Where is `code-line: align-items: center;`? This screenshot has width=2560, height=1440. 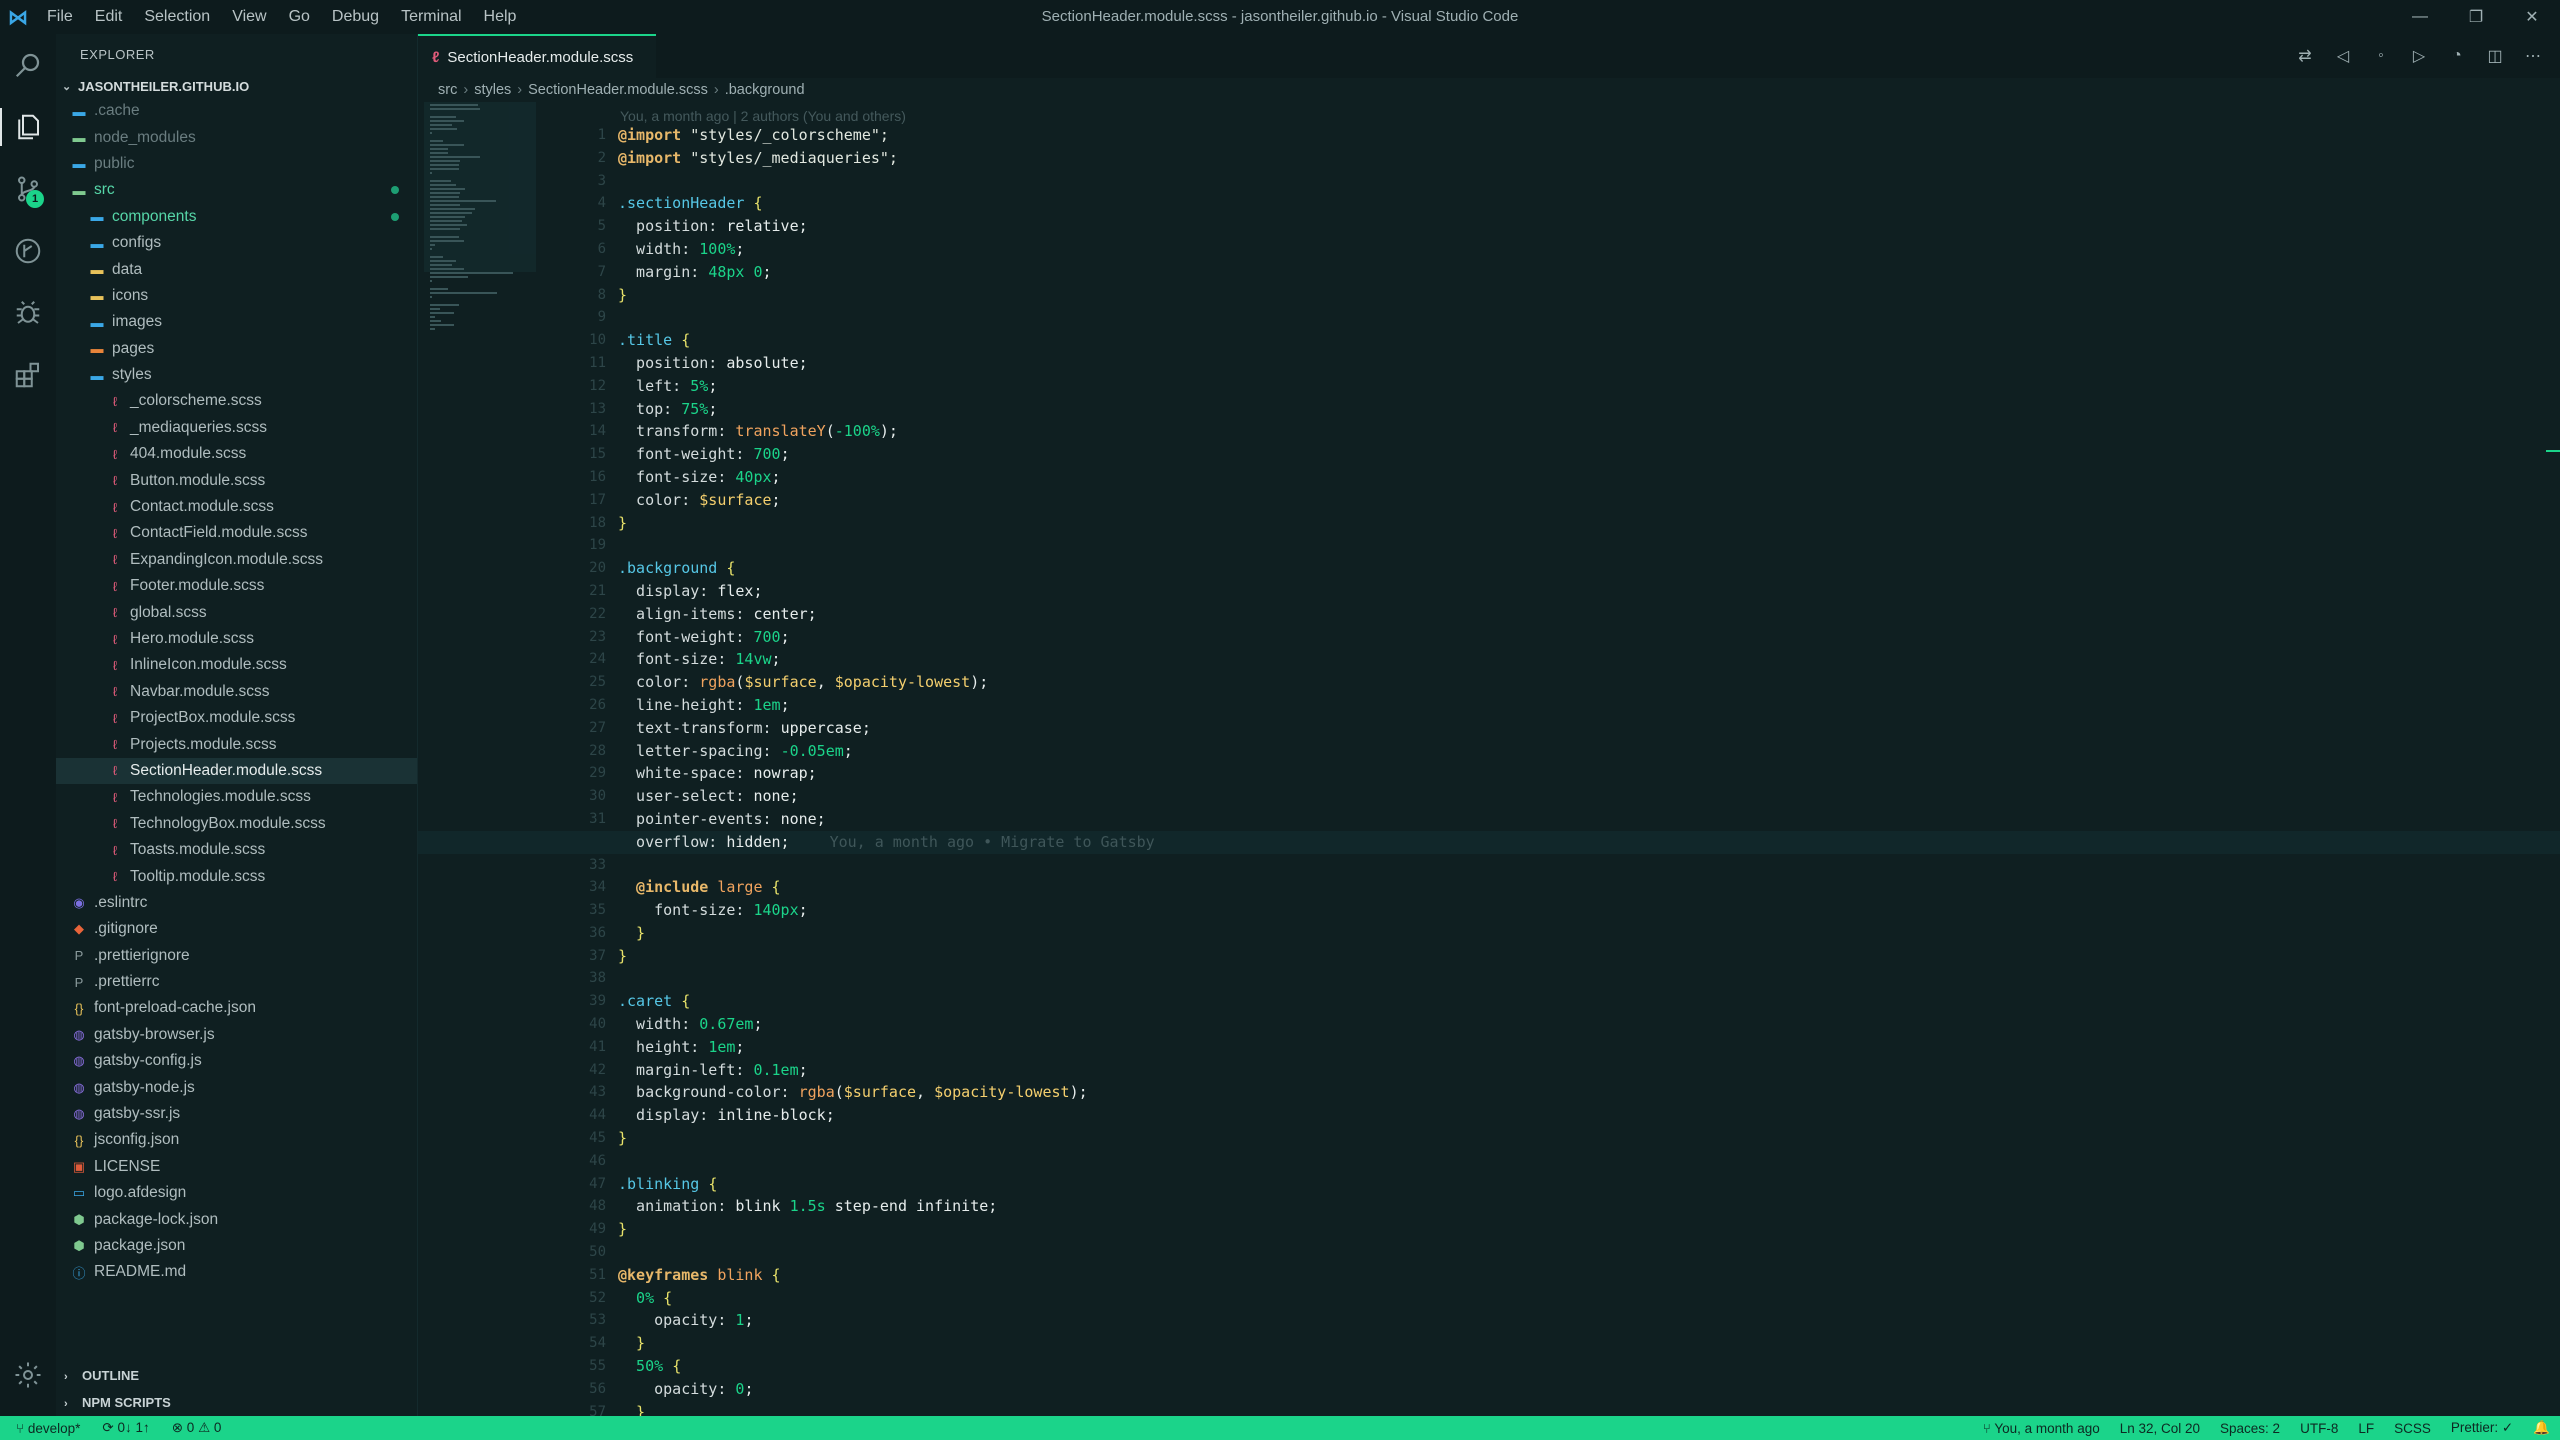 code-line: align-items: center; is located at coordinates (1589, 614).